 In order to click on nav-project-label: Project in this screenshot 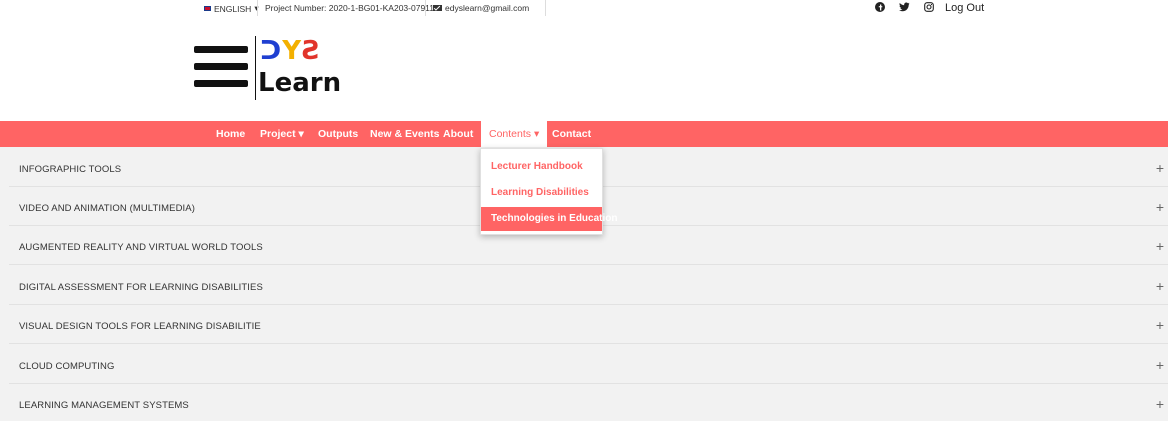, I will do `click(278, 134)`.